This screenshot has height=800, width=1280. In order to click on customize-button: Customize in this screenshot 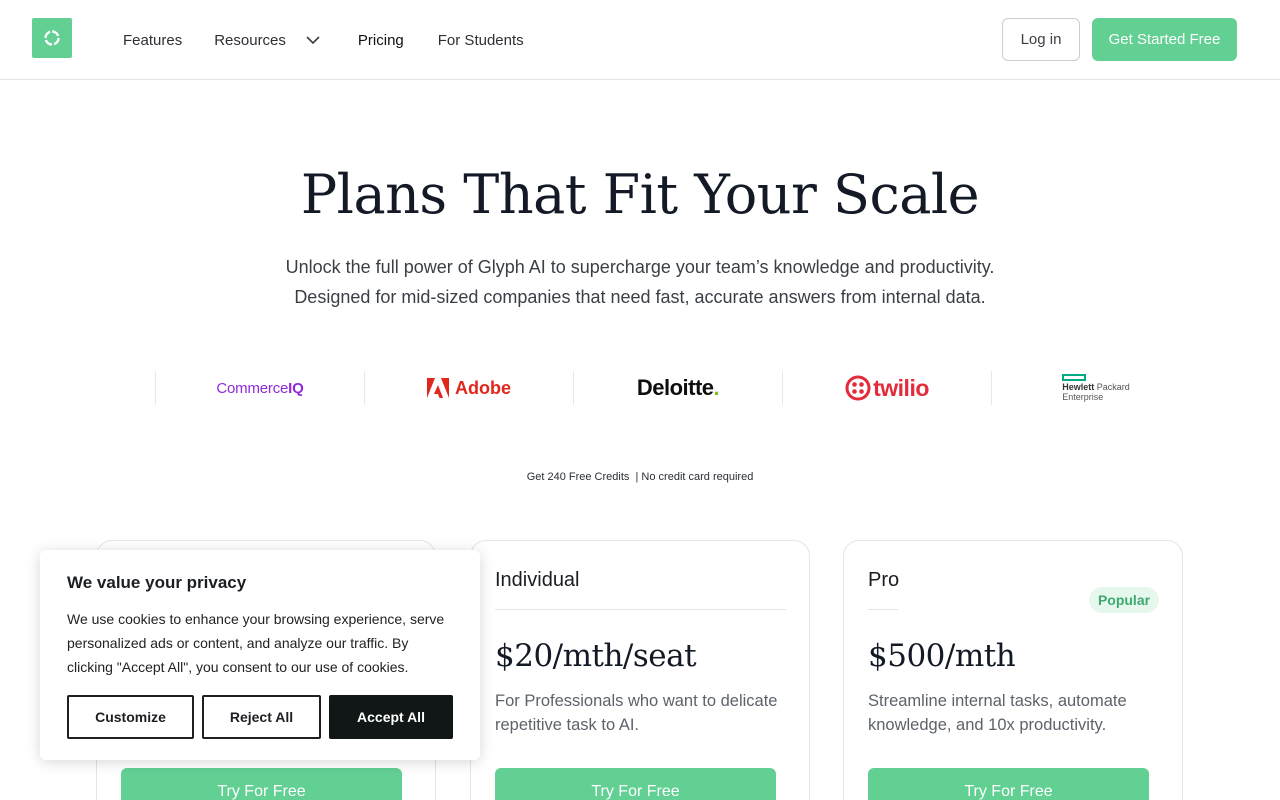, I will do `click(130, 717)`.